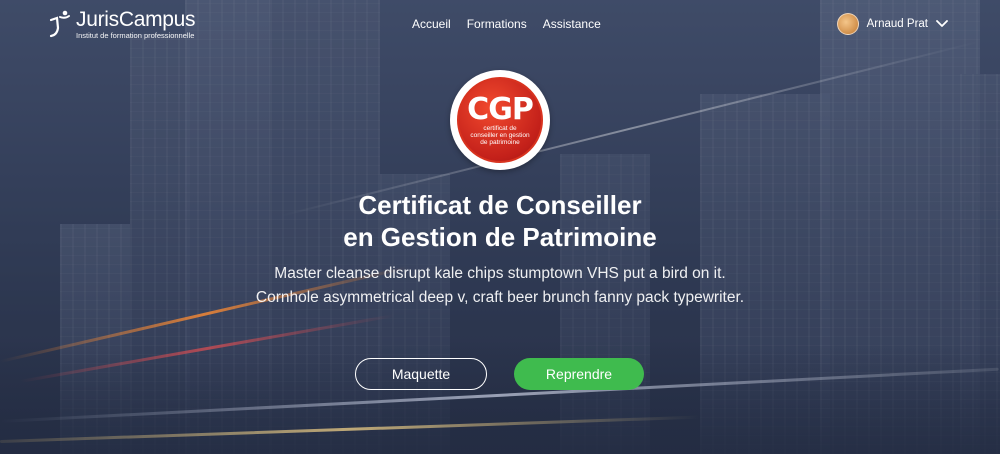 The image size is (1000, 454). What do you see at coordinates (421, 374) in the screenshot?
I see `maquette-button: Maquette` at bounding box center [421, 374].